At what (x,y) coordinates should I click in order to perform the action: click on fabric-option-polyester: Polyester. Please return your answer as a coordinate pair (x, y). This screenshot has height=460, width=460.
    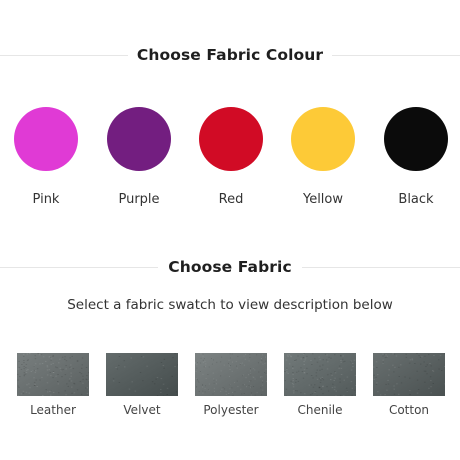
    Looking at the image, I should click on (231, 387).